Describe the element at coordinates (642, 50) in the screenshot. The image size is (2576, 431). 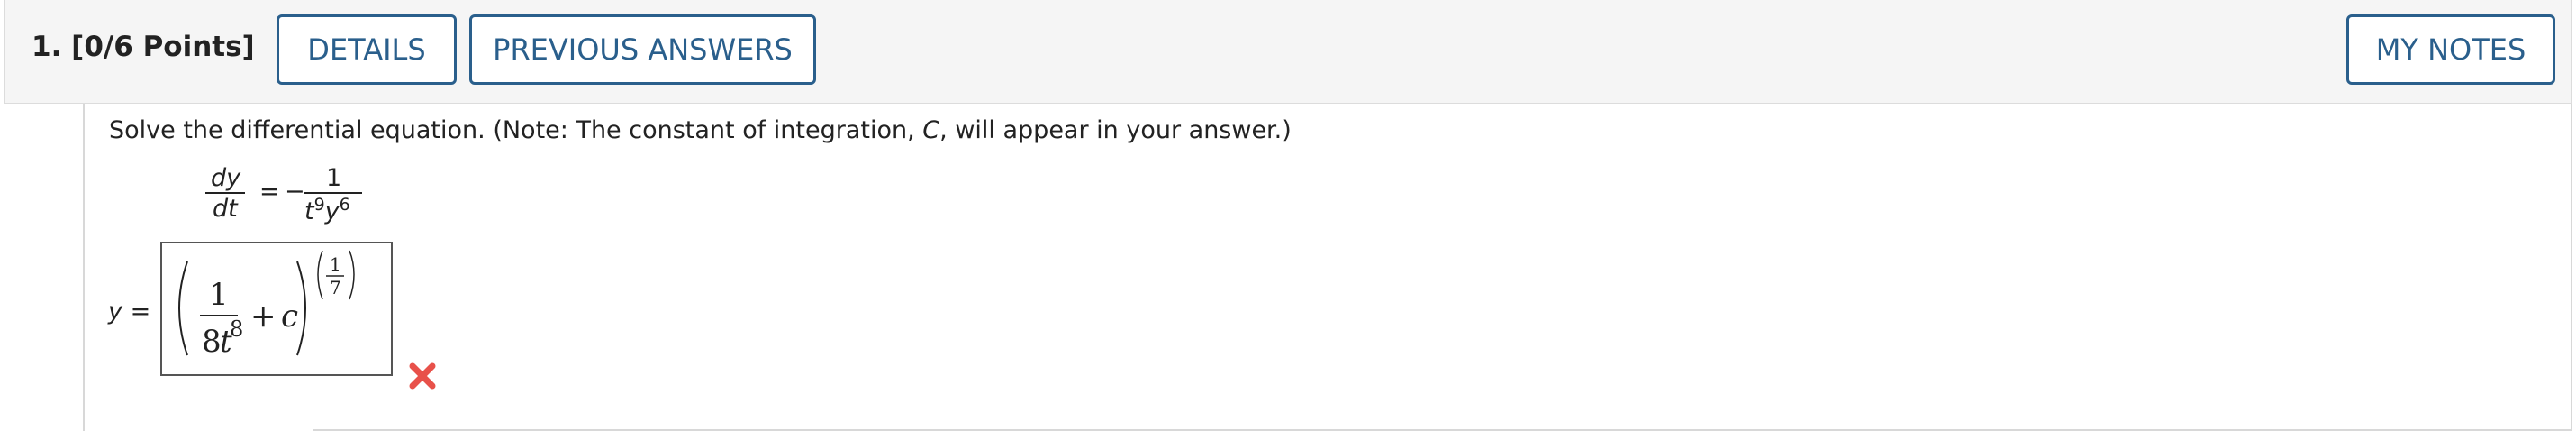
I see `previous-answers-button: PREVIOUS ANSWERS` at that location.